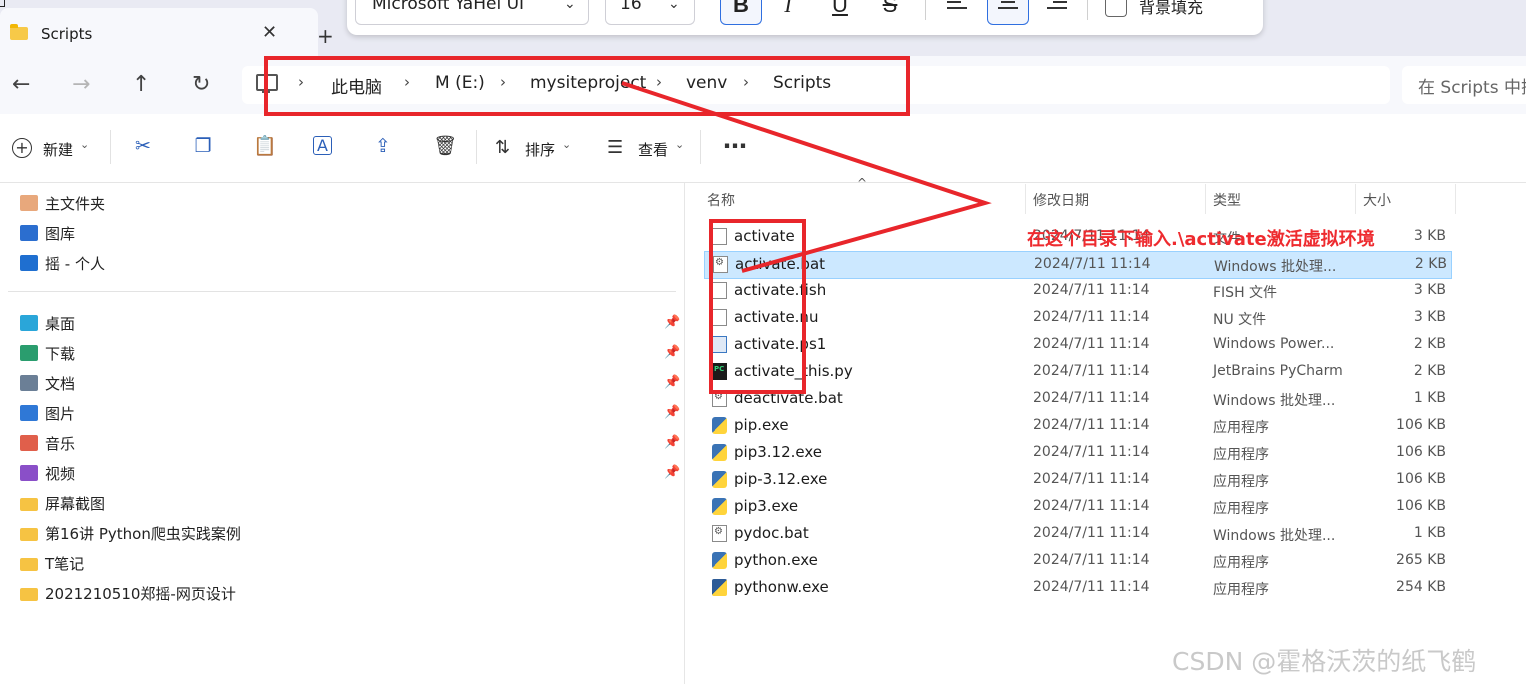 Image resolution: width=1526 pixels, height=684 pixels. What do you see at coordinates (1201, 239) in the screenshot?
I see `annotation-text: 在这个目录下输入.\activate激活虚拟环境` at bounding box center [1201, 239].